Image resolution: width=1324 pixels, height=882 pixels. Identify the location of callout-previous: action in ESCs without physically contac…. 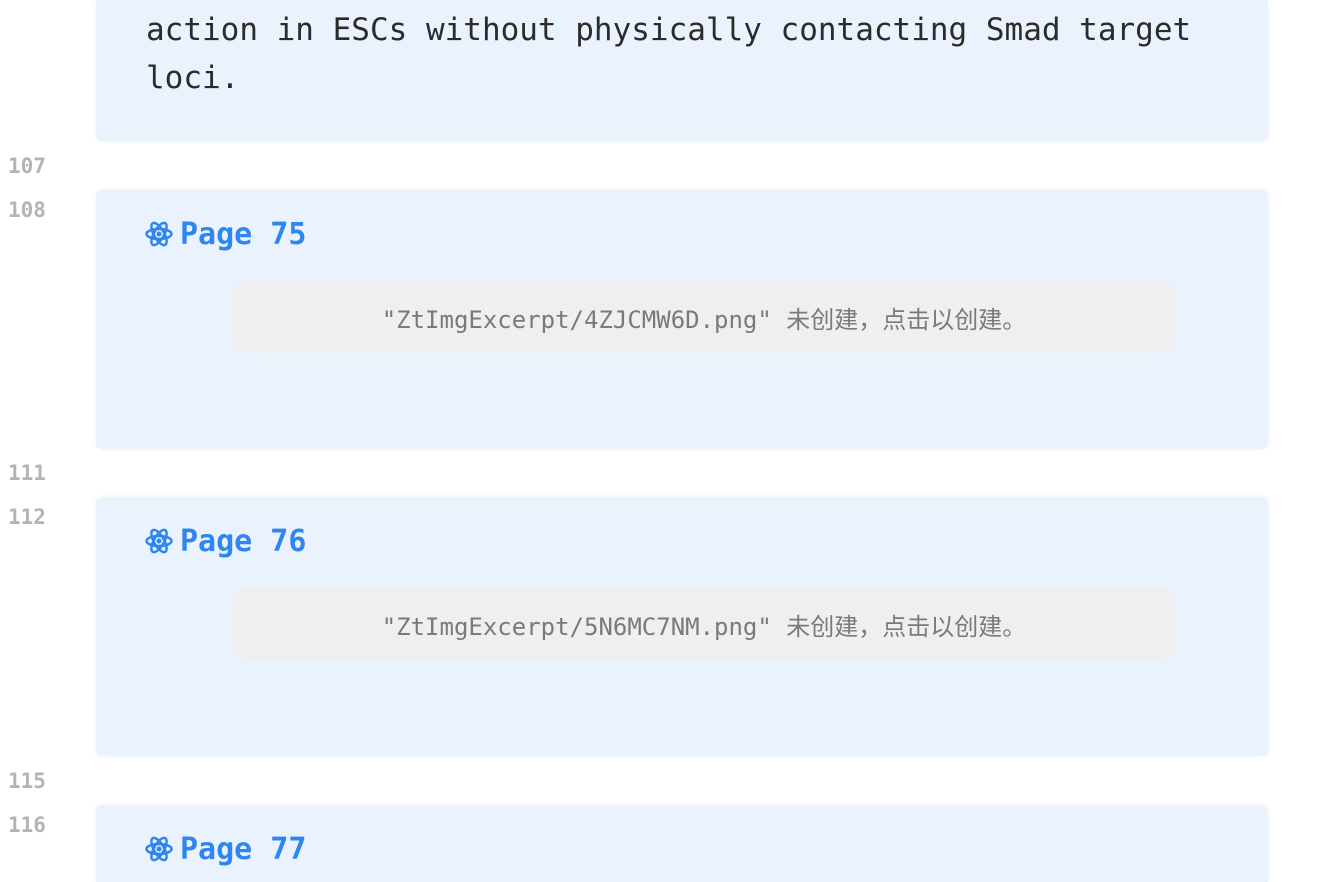
(682, 70).